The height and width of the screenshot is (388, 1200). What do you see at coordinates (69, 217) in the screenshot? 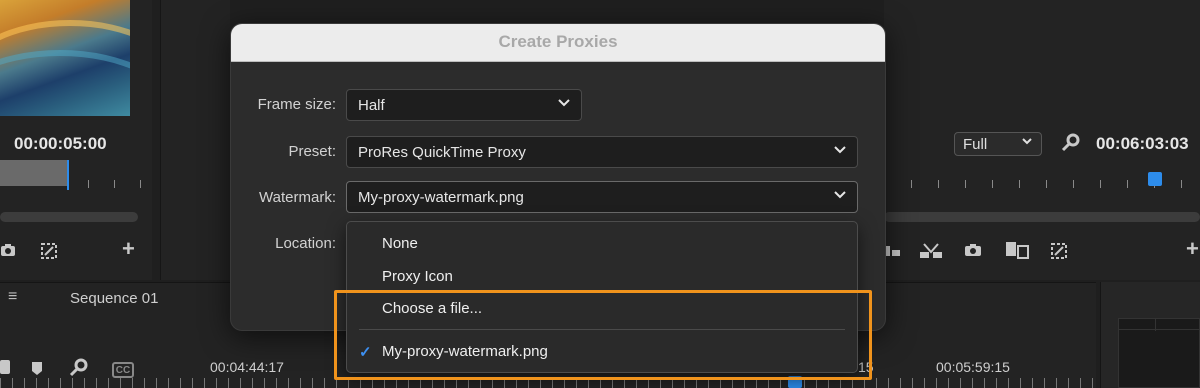
I see `source-zoom-scrollbar` at bounding box center [69, 217].